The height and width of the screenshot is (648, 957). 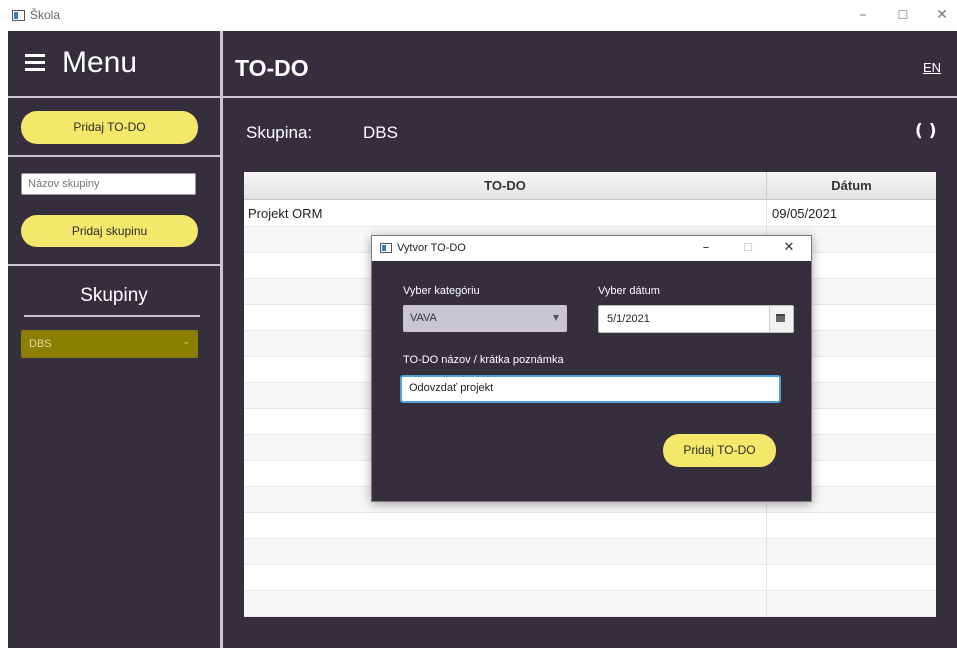 What do you see at coordinates (112, 316) in the screenshot?
I see `groups-underline` at bounding box center [112, 316].